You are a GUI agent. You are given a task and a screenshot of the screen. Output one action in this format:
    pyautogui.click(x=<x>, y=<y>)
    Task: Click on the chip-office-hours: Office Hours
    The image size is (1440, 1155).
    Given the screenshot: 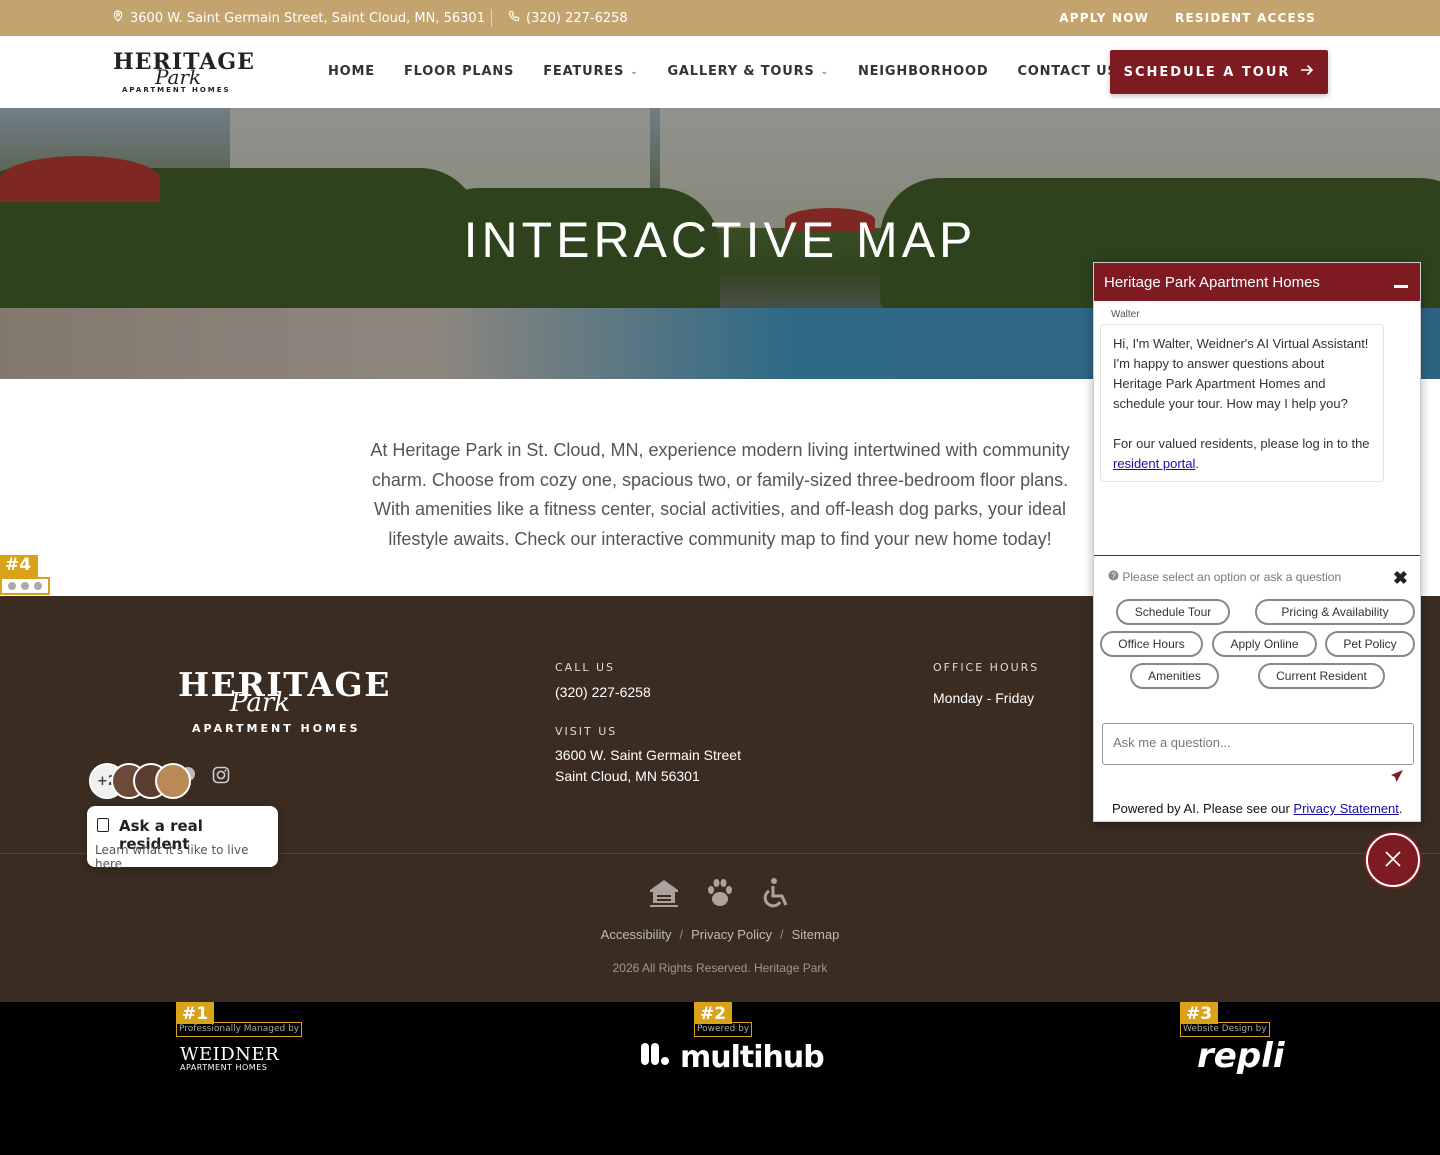 What is the action you would take?
    pyautogui.click(x=1151, y=644)
    